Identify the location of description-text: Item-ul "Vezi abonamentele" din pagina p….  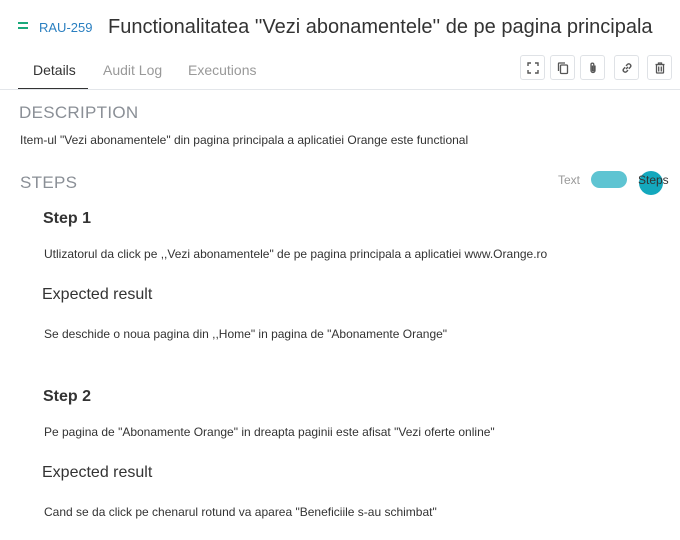
(244, 140).